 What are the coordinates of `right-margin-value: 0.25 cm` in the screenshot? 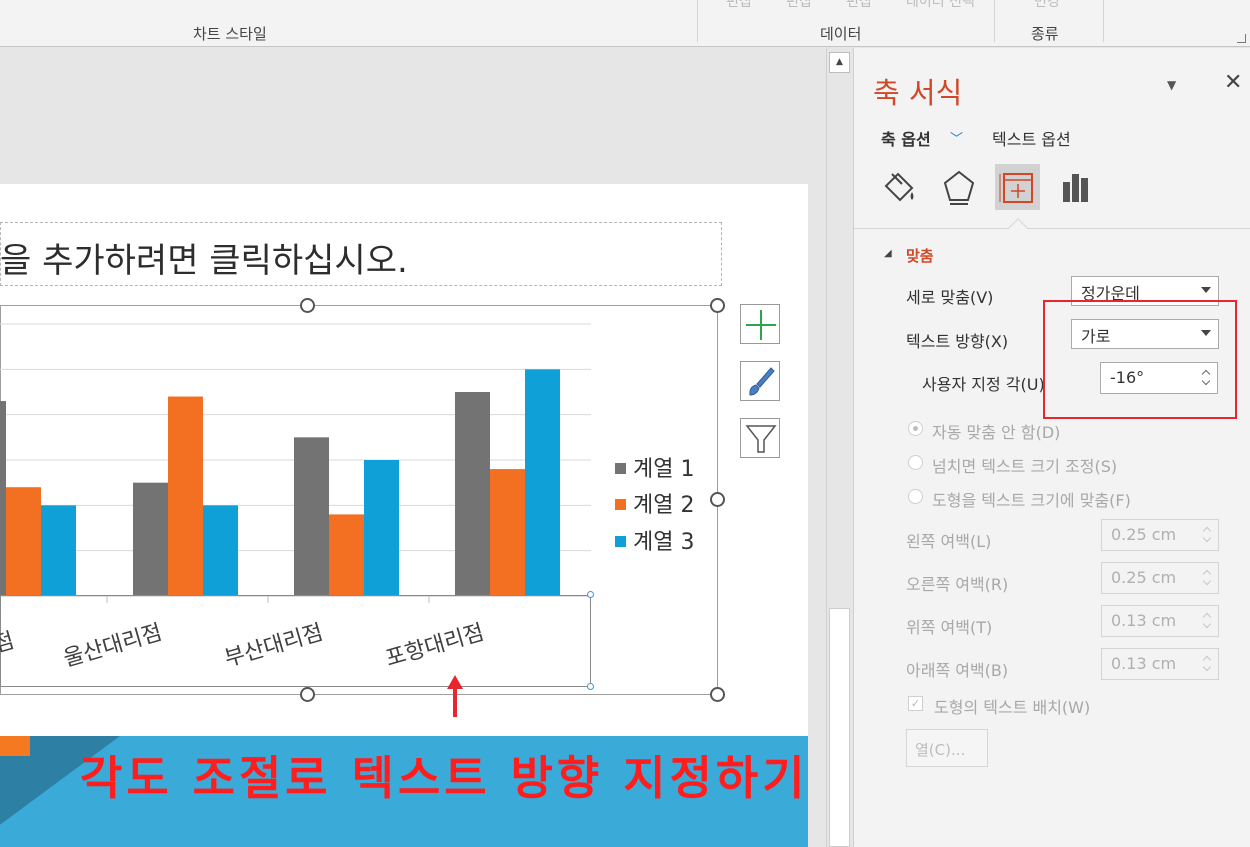 It's located at (1144, 577).